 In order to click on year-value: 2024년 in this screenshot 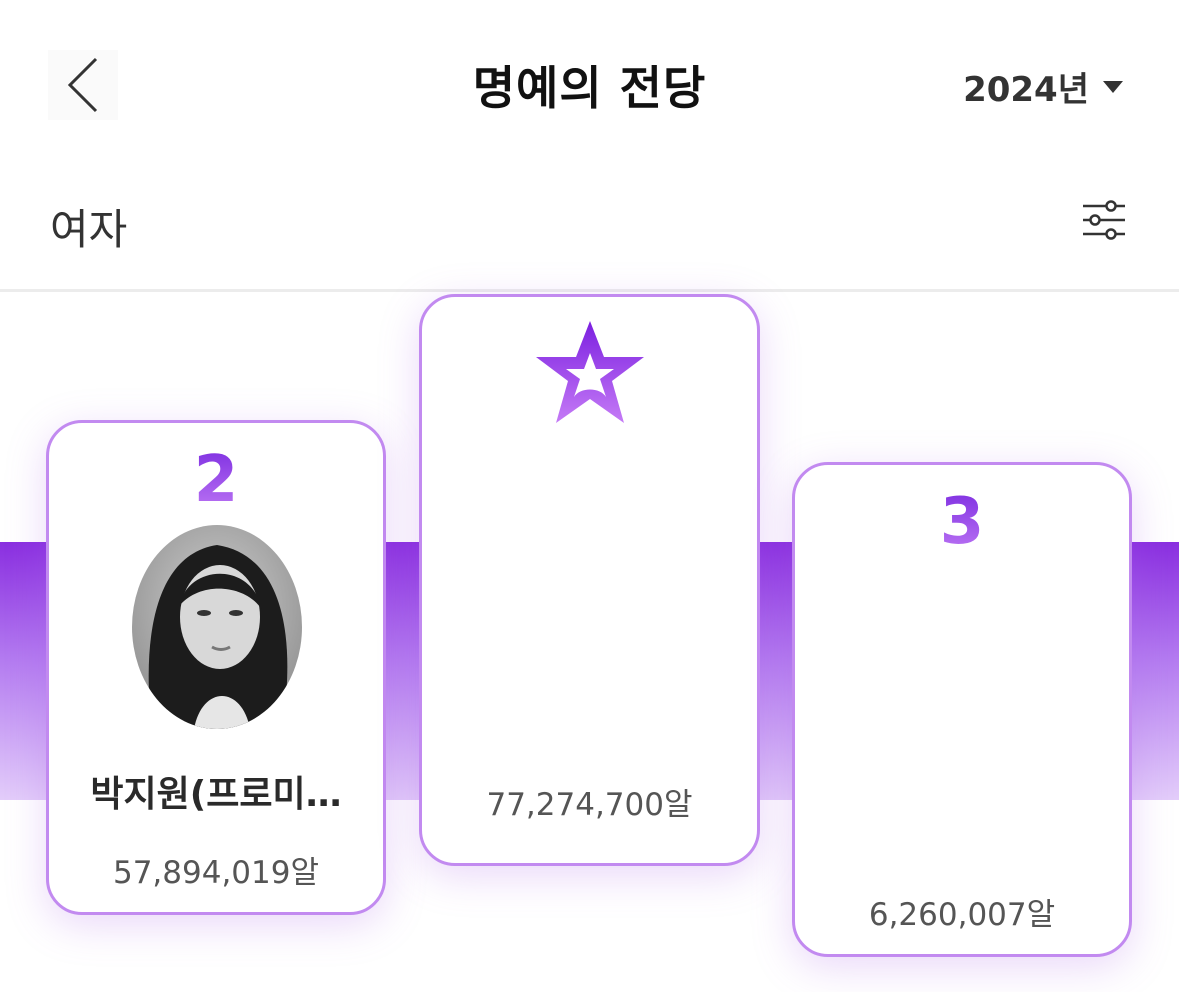, I will do `click(1026, 90)`.